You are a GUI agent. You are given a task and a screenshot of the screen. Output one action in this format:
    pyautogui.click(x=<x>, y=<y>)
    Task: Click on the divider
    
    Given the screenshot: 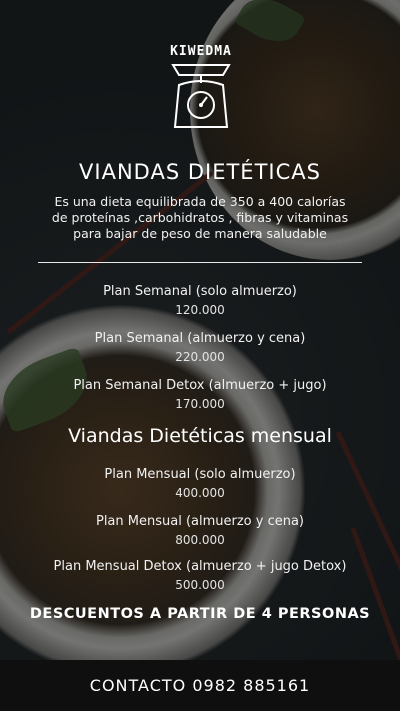 What is the action you would take?
    pyautogui.click(x=200, y=262)
    